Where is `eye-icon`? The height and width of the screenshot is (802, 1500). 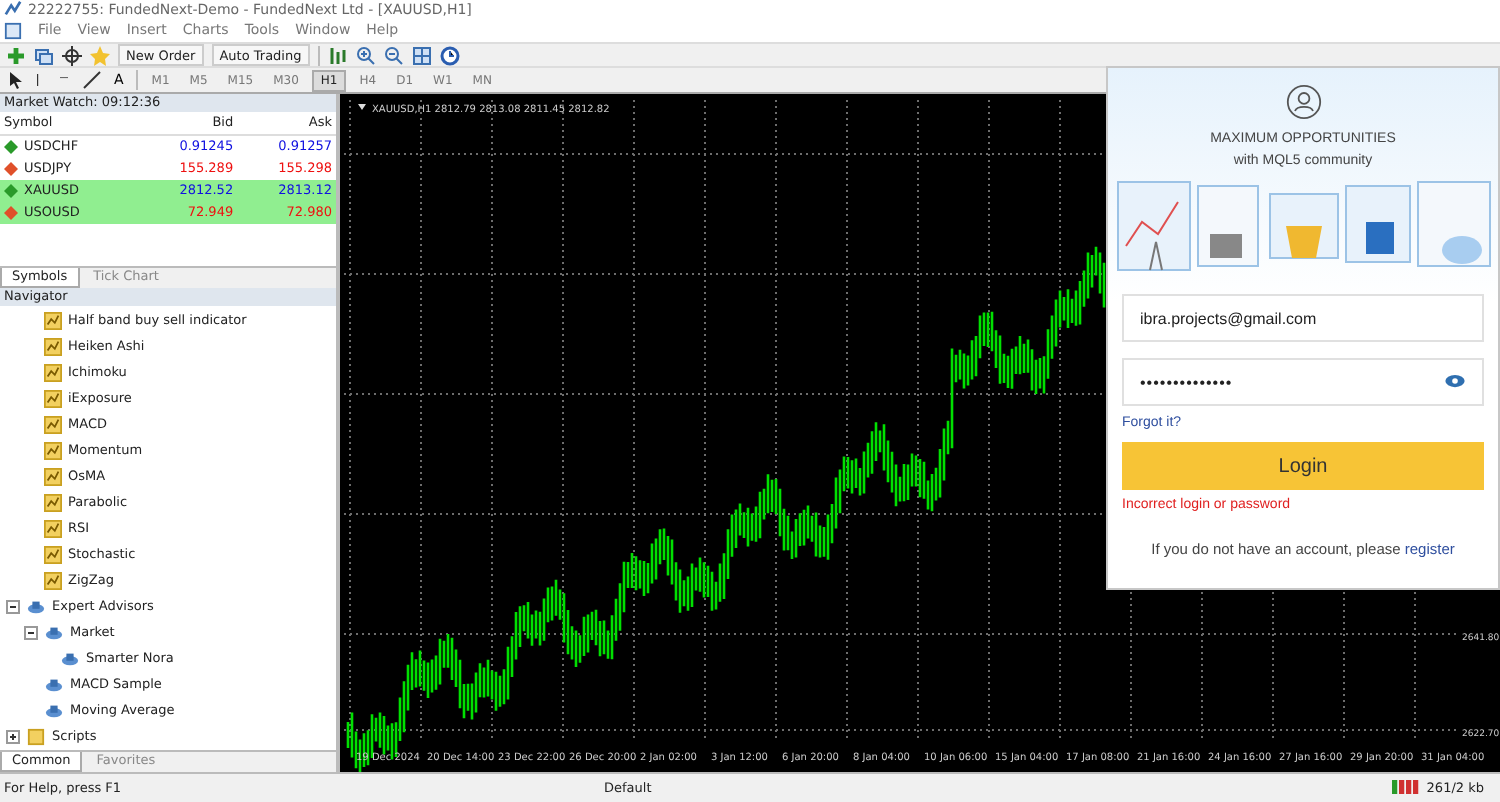 eye-icon is located at coordinates (1455, 381).